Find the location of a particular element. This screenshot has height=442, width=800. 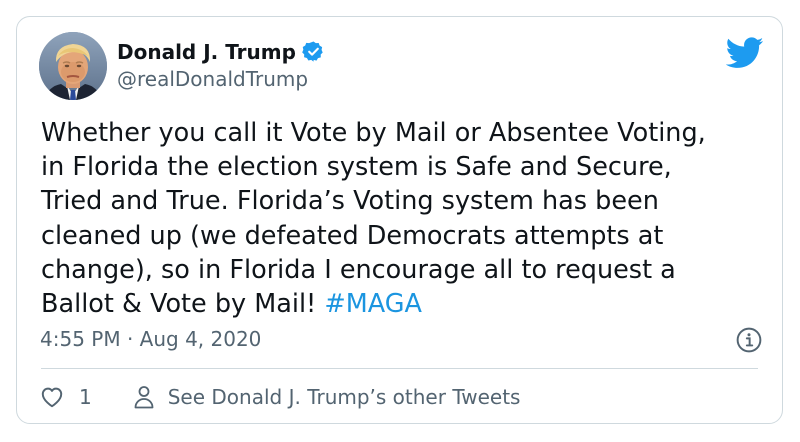

person-icon is located at coordinates (144, 397).